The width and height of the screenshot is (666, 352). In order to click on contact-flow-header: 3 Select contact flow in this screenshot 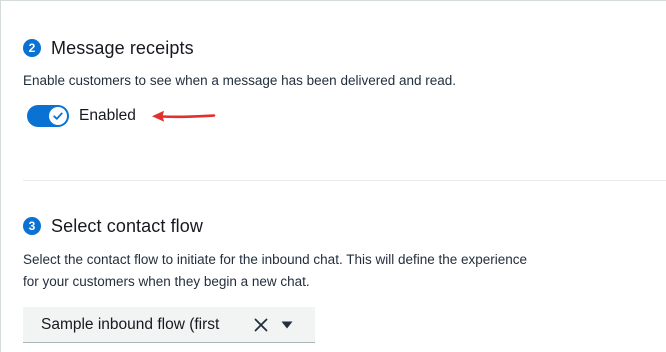, I will do `click(344, 226)`.